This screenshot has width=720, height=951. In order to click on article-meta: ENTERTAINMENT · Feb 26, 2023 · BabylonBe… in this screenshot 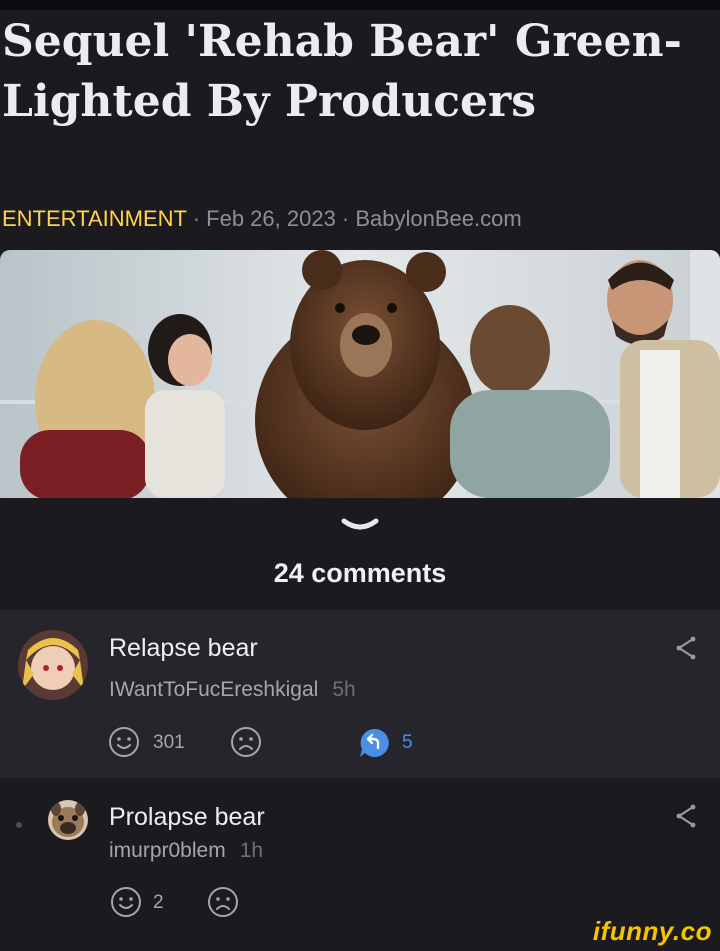, I will do `click(262, 219)`.